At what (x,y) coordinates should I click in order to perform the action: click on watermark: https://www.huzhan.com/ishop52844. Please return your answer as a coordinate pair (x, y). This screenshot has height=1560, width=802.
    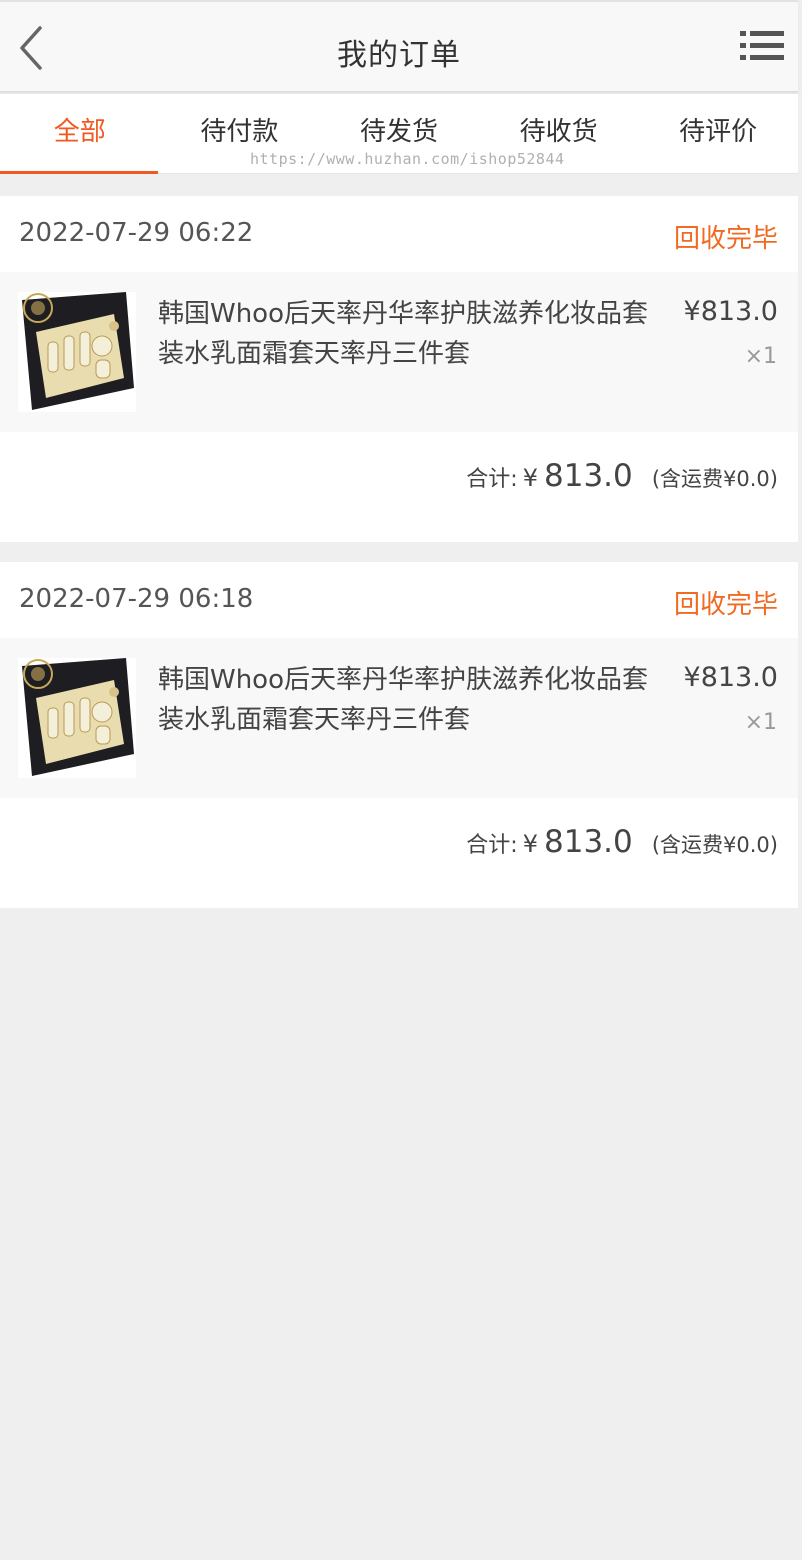
    Looking at the image, I should click on (407, 159).